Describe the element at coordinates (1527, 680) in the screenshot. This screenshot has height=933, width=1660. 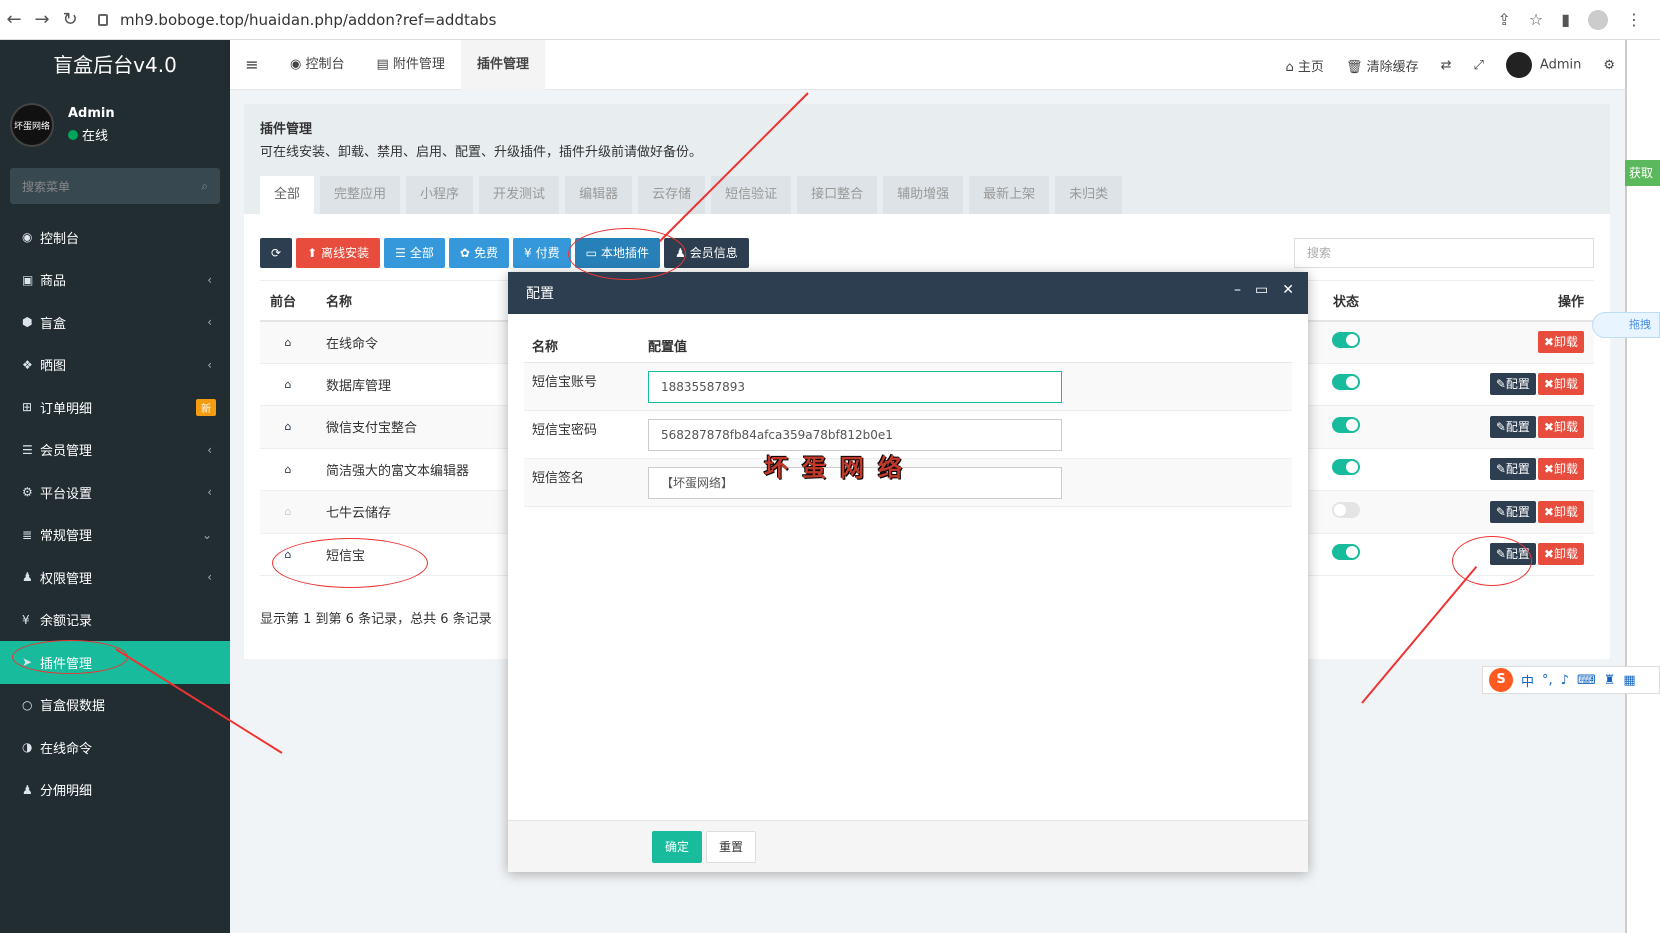
I see `ime-chinese-toggle: 中` at that location.